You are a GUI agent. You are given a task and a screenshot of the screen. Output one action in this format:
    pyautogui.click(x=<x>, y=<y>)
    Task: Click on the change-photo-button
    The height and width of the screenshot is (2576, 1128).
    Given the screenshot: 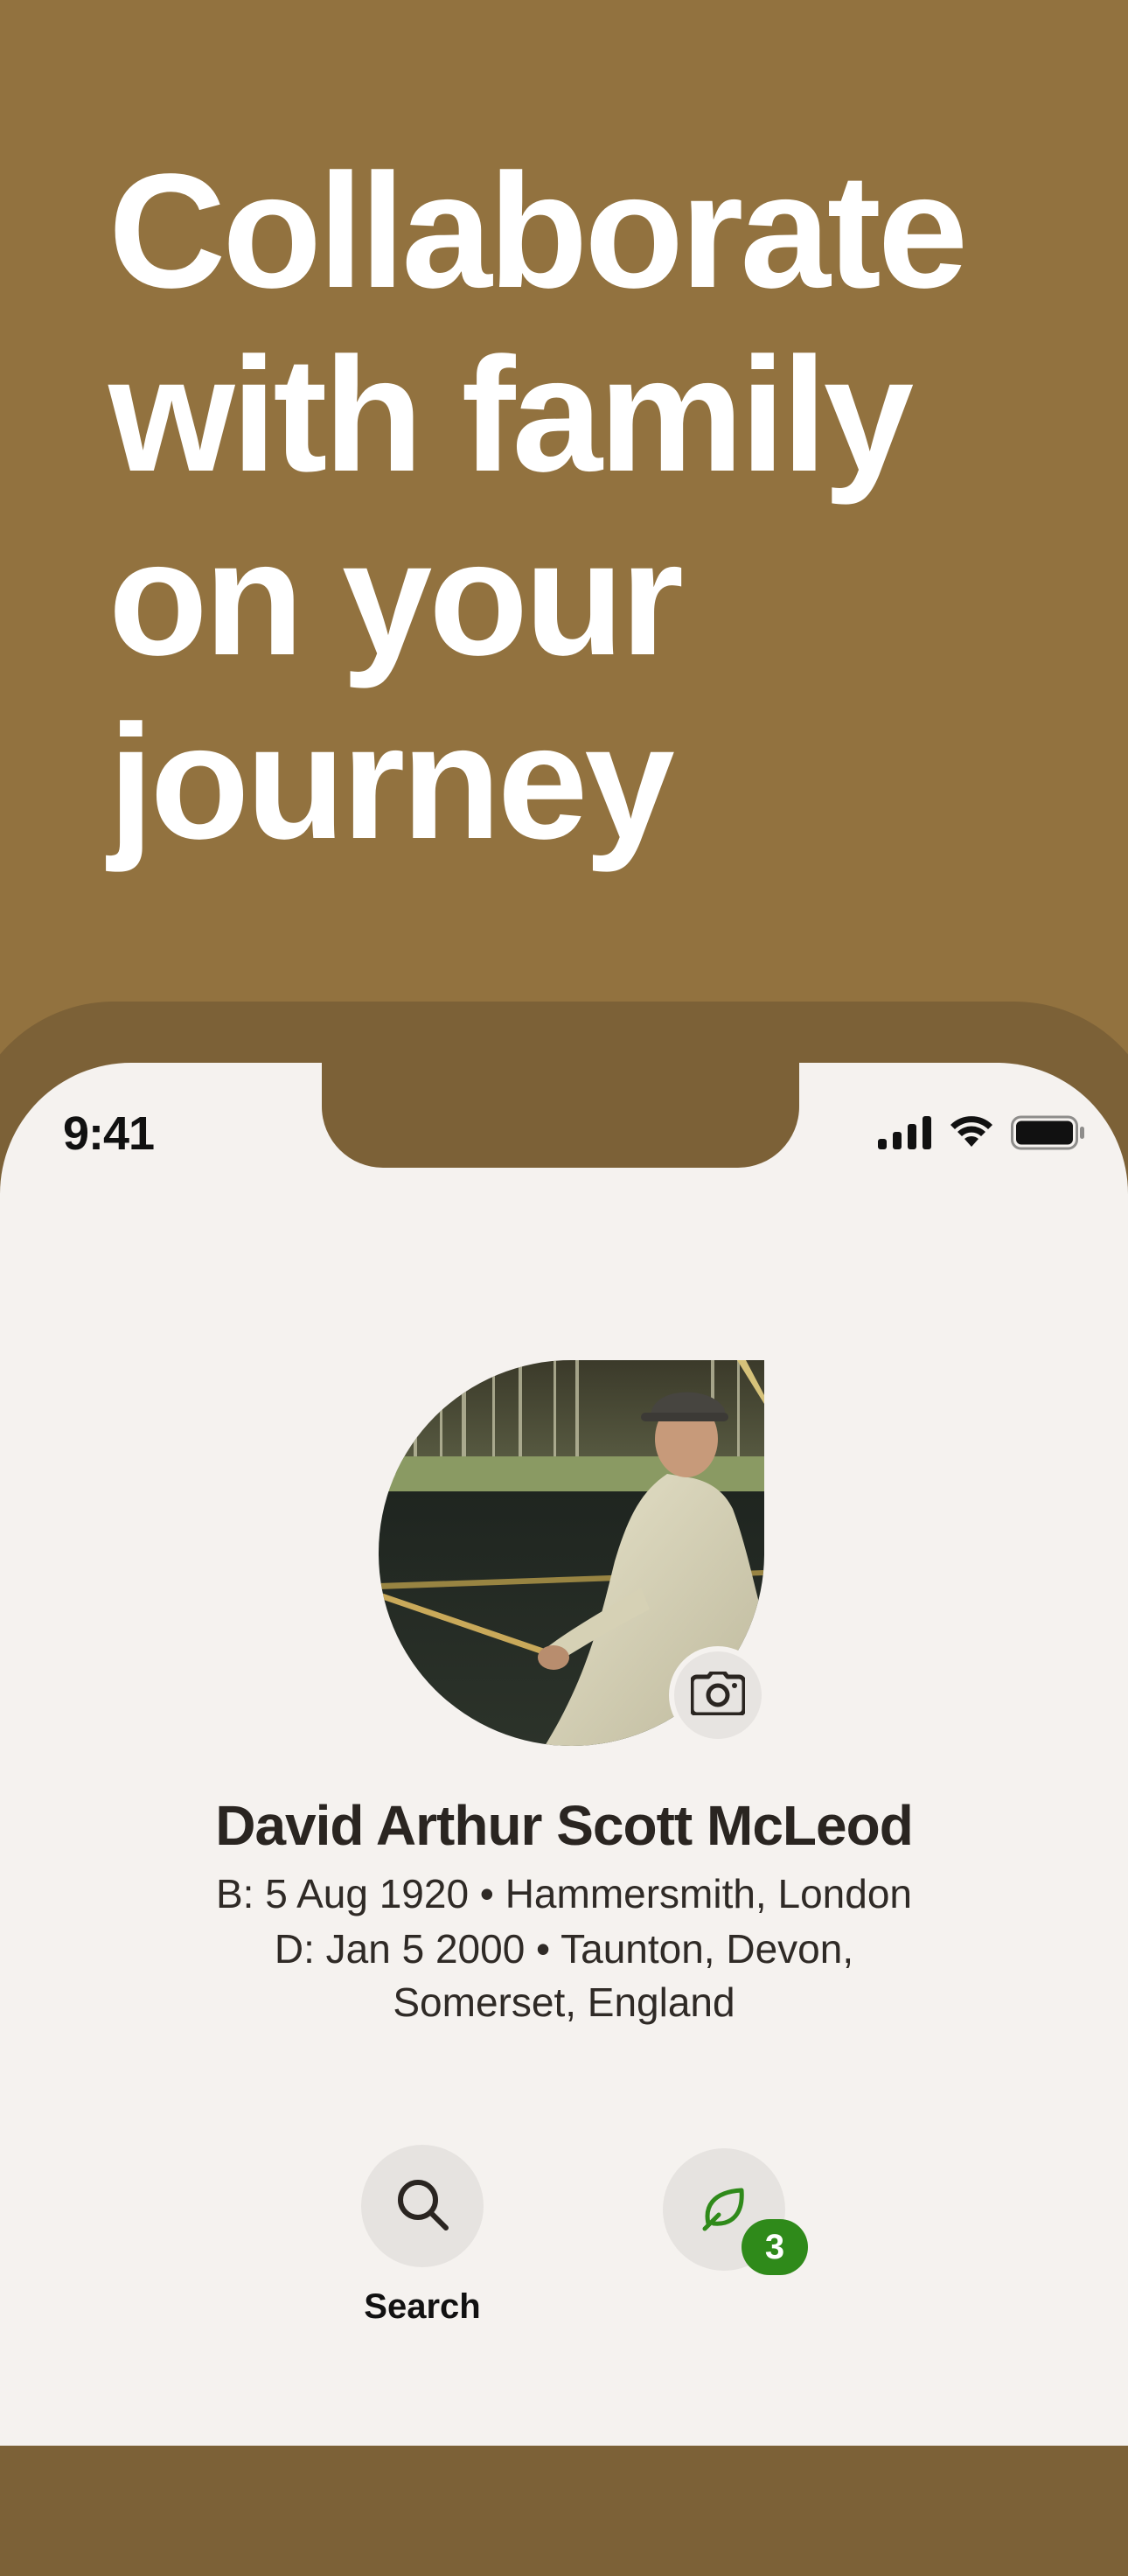 What is the action you would take?
    pyautogui.click(x=718, y=1695)
    